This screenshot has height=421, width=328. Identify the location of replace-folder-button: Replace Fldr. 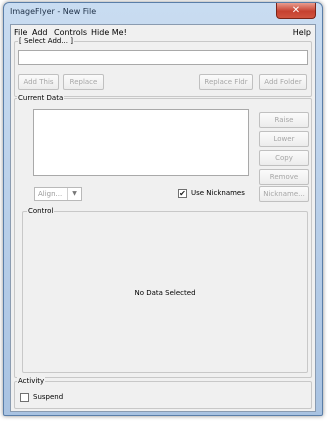
(226, 82).